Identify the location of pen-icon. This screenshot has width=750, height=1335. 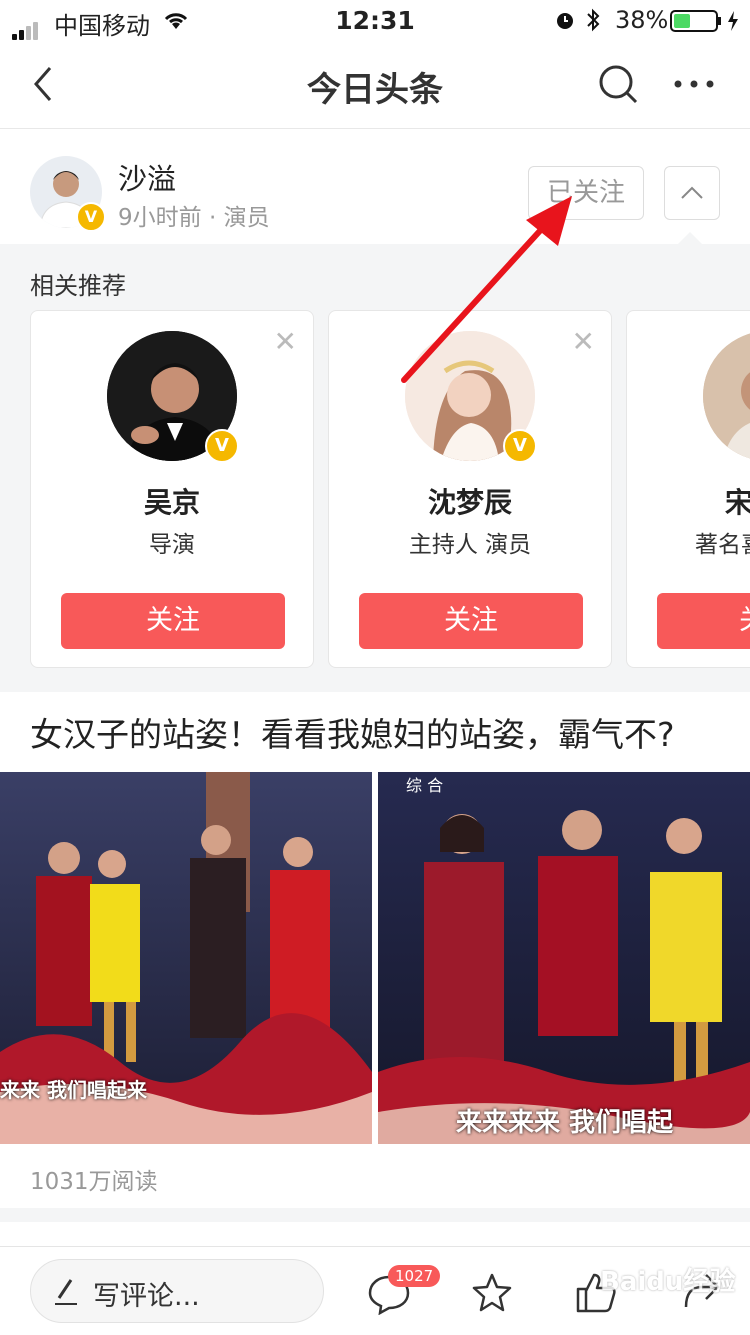
(66, 1292).